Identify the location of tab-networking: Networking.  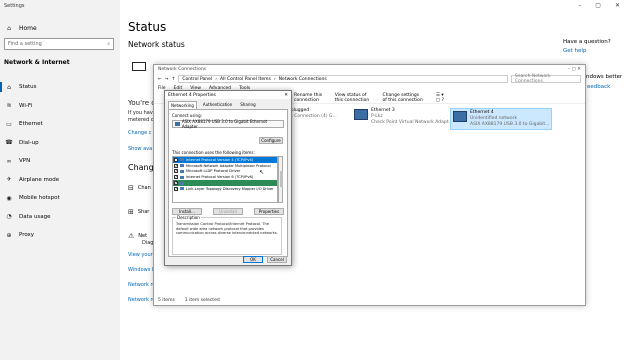
(182, 105).